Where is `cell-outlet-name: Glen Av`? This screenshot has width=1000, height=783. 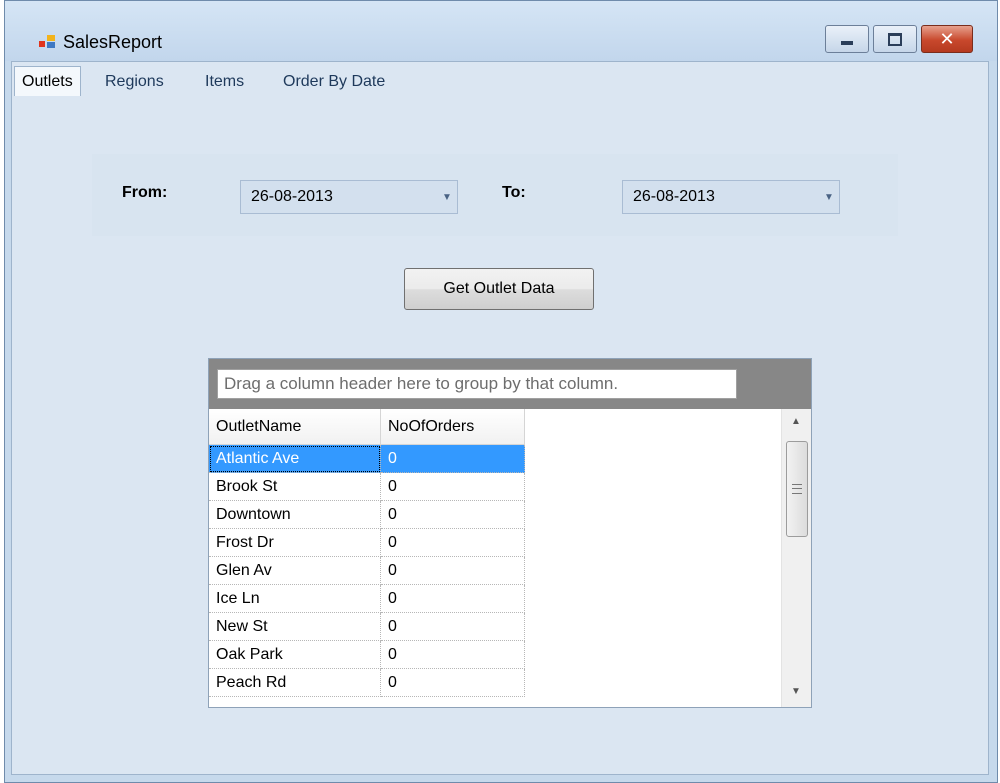 cell-outlet-name: Glen Av is located at coordinates (295, 571).